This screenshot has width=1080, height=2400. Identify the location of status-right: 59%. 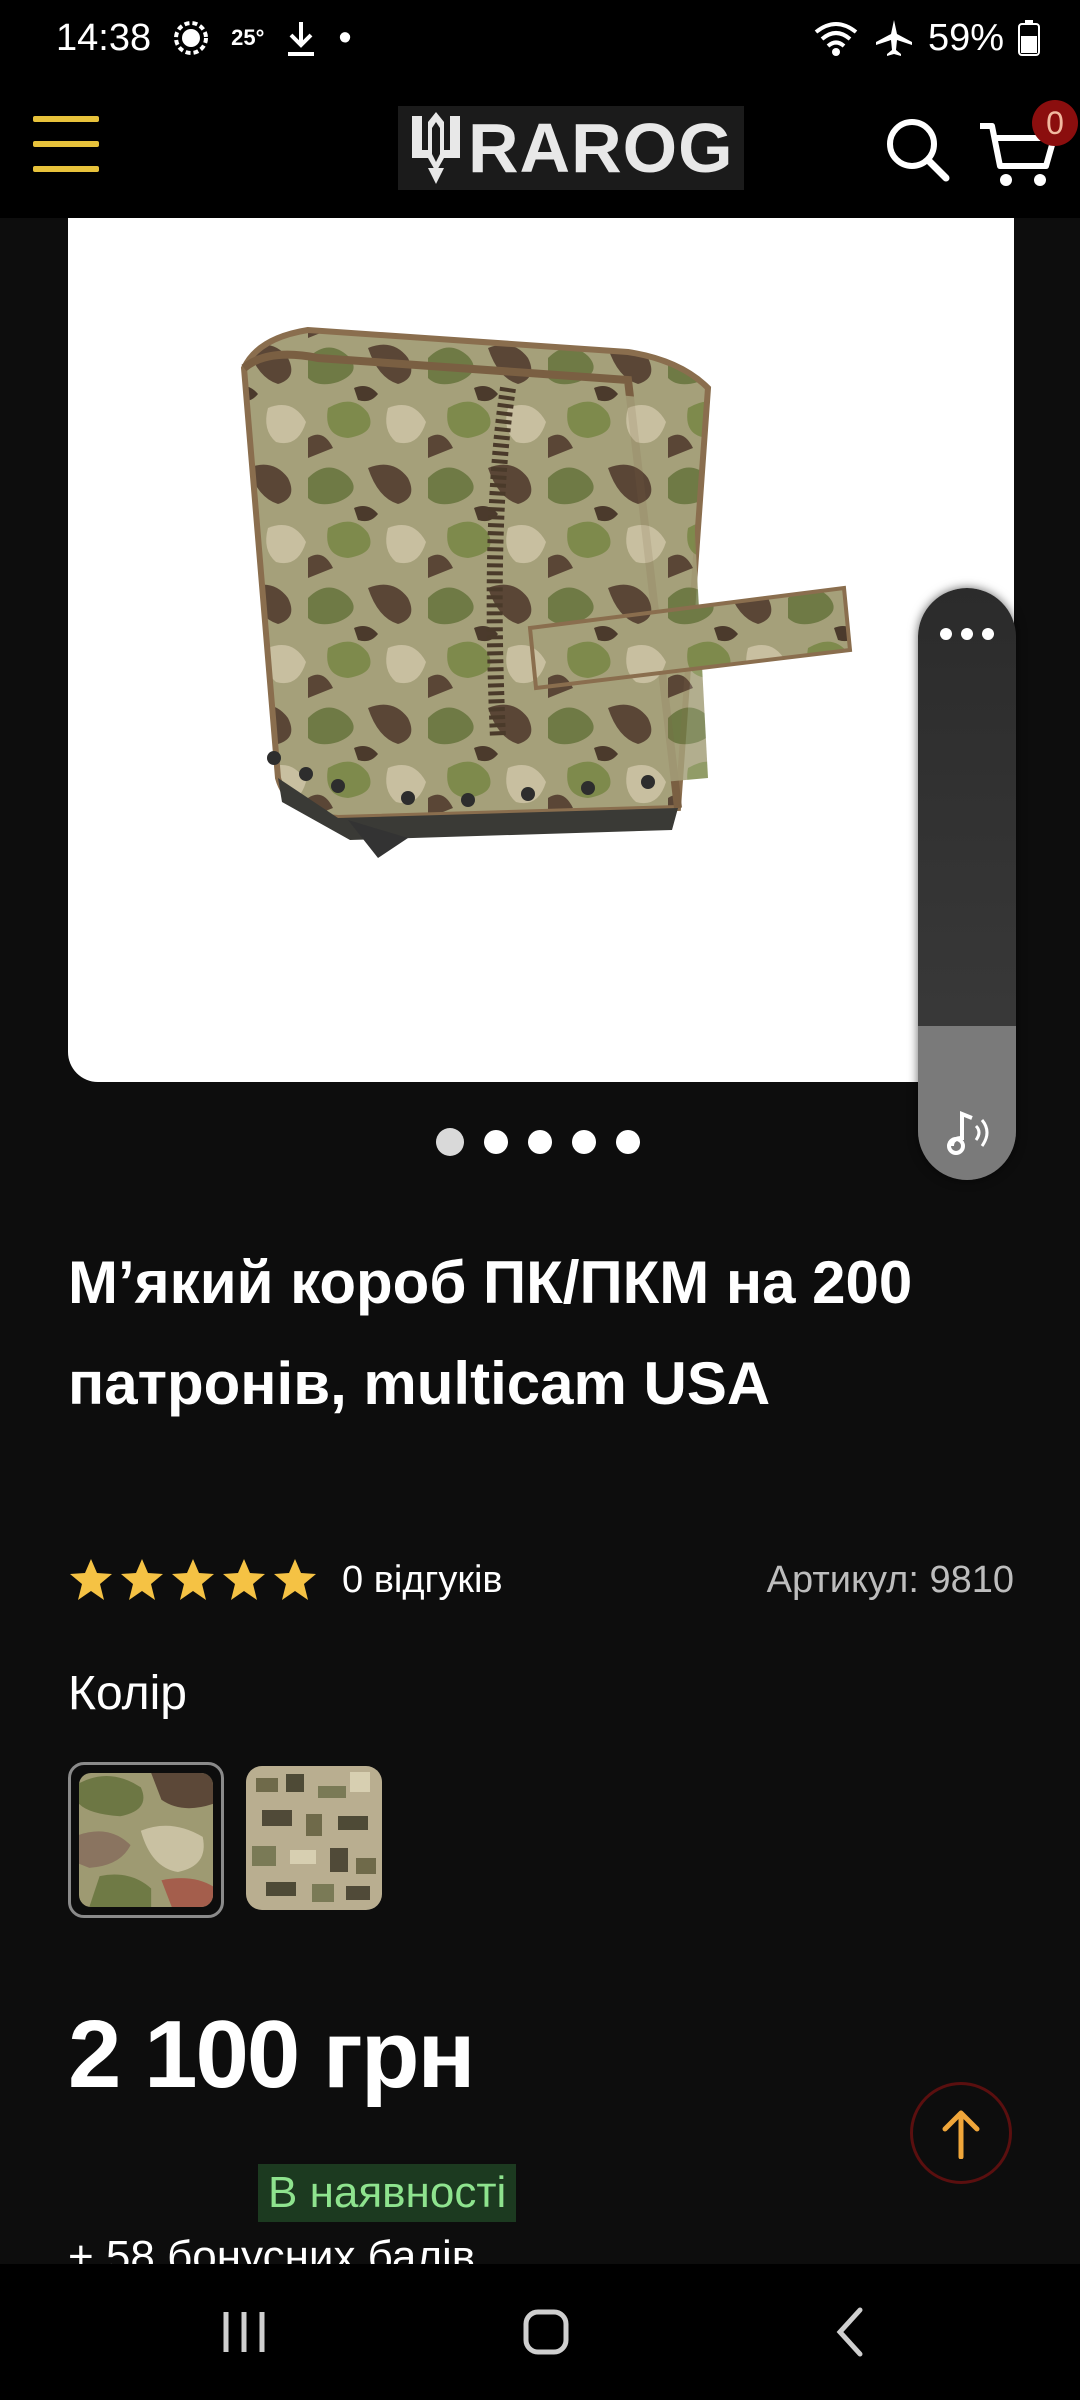
(926, 38).